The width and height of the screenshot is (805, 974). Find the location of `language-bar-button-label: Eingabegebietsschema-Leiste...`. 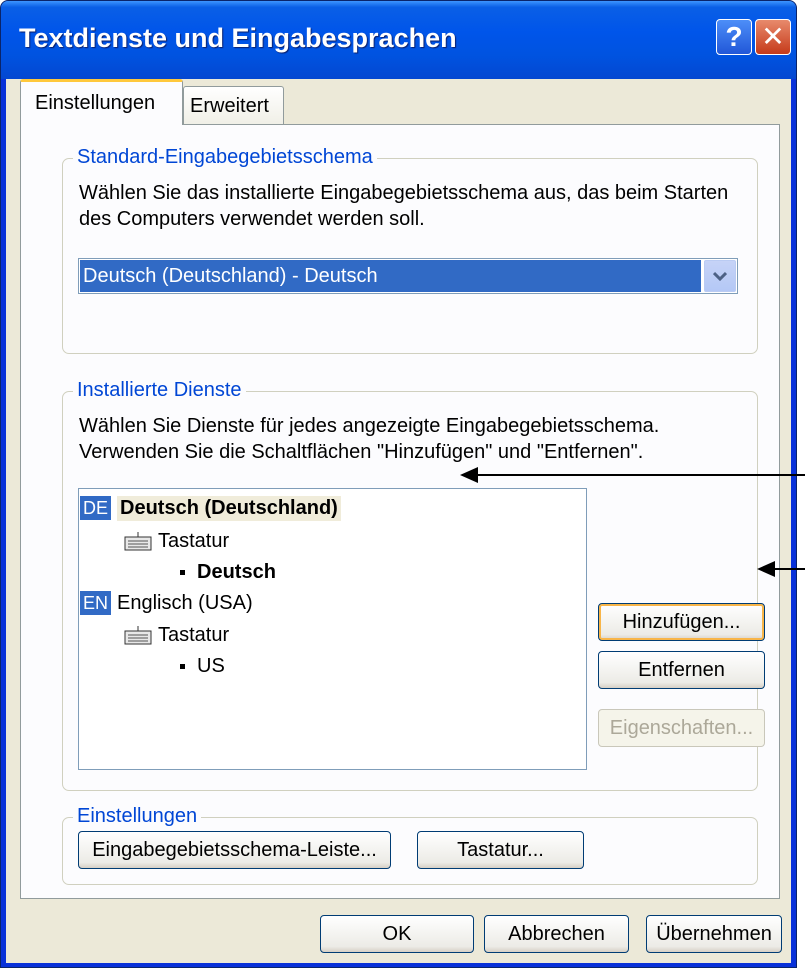

language-bar-button-label: Eingabegebietsschema-Leiste... is located at coordinates (234, 849).